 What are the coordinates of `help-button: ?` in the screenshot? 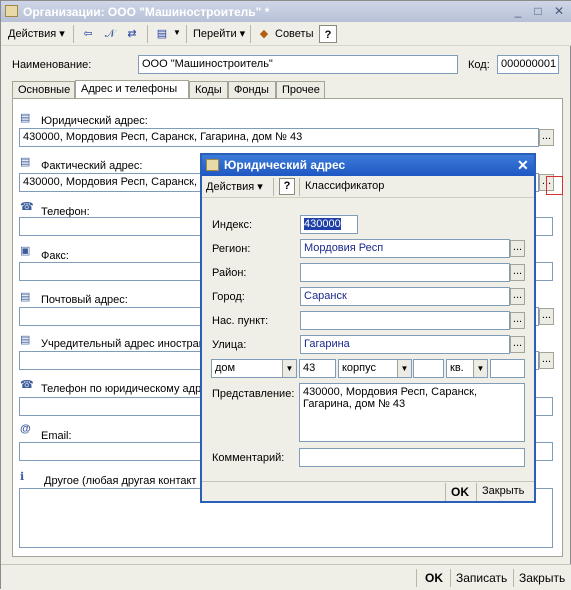 It's located at (328, 34).